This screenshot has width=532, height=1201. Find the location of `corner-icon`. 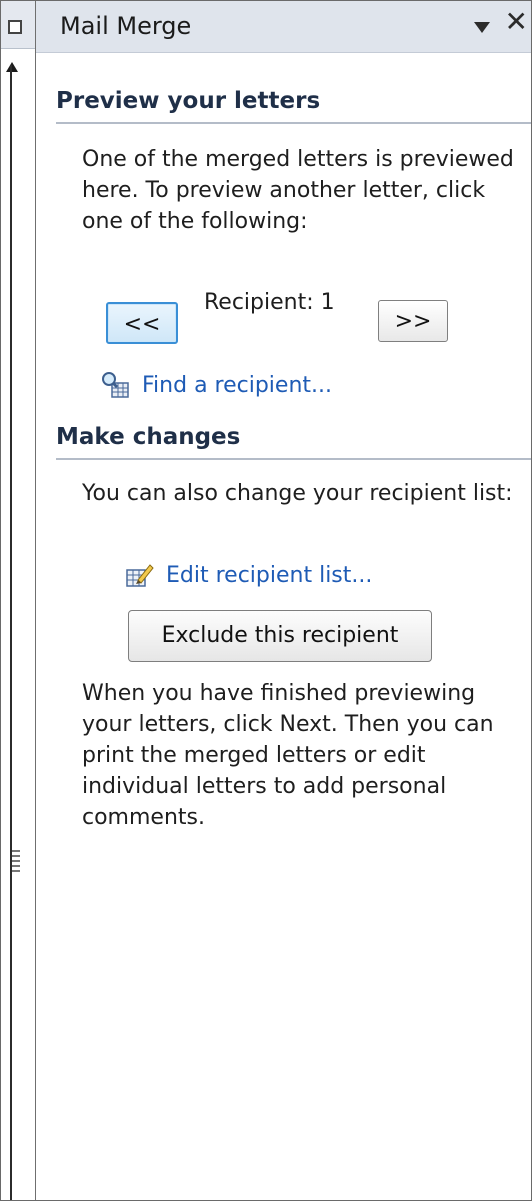

corner-icon is located at coordinates (15, 27).